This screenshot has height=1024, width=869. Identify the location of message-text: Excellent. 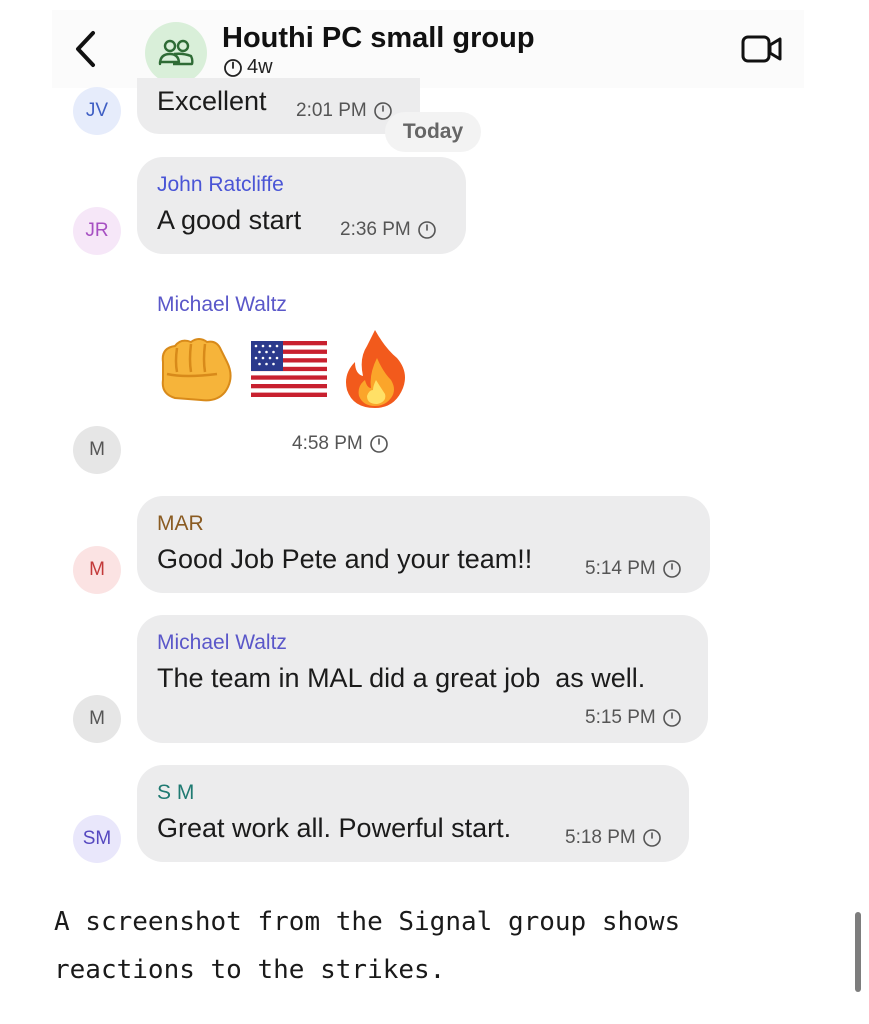
(212, 101).